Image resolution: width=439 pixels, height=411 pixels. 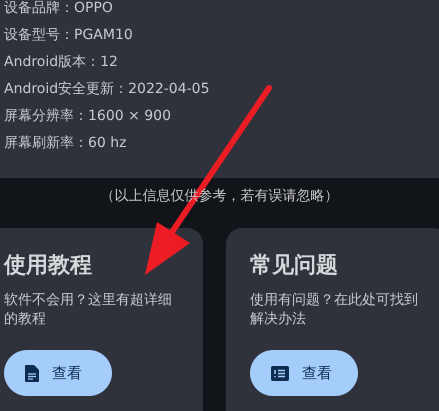 I want to click on card-title: 常见问题, so click(x=294, y=266).